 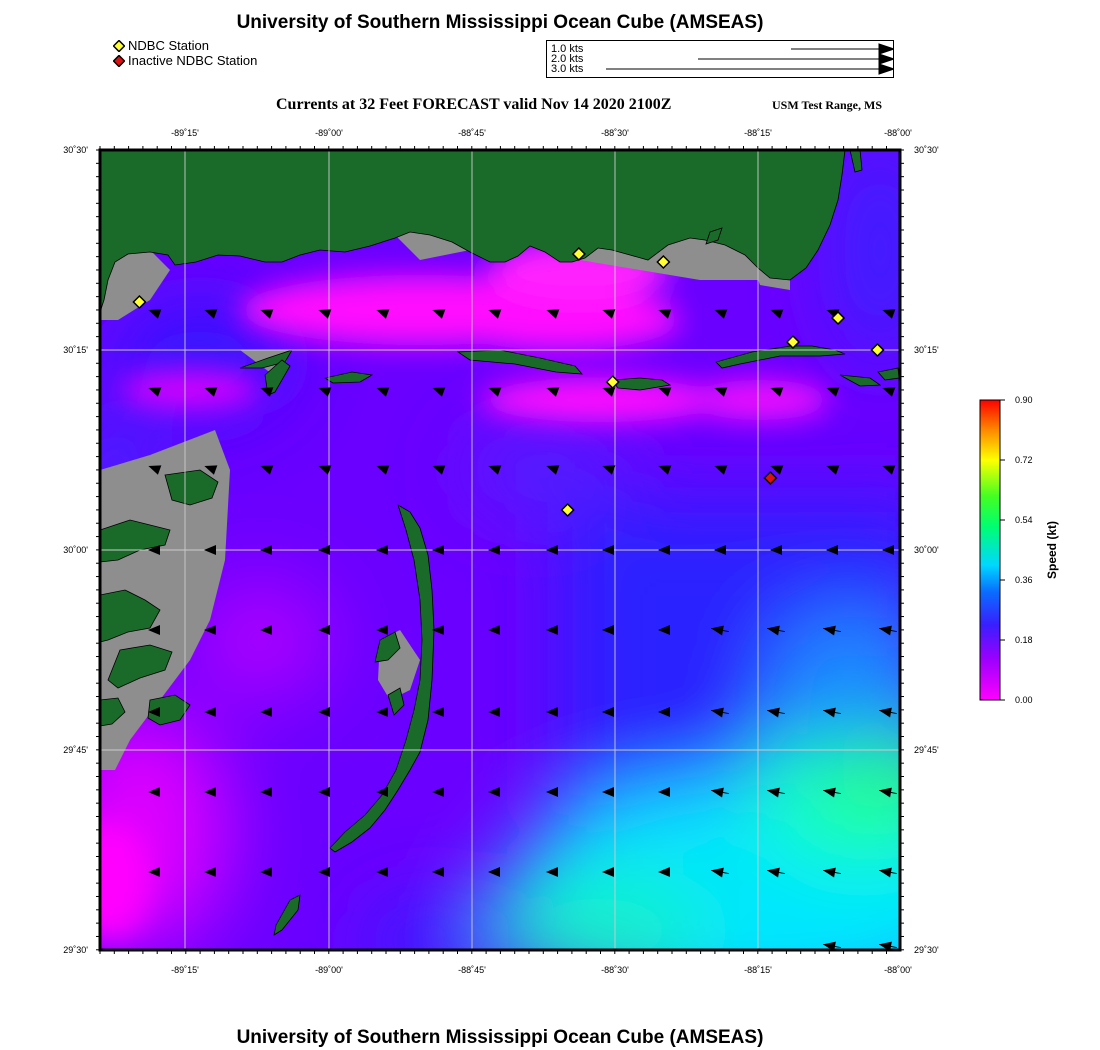 What do you see at coordinates (329, 133) in the screenshot?
I see `lon-label-top-2: -89˚00'` at bounding box center [329, 133].